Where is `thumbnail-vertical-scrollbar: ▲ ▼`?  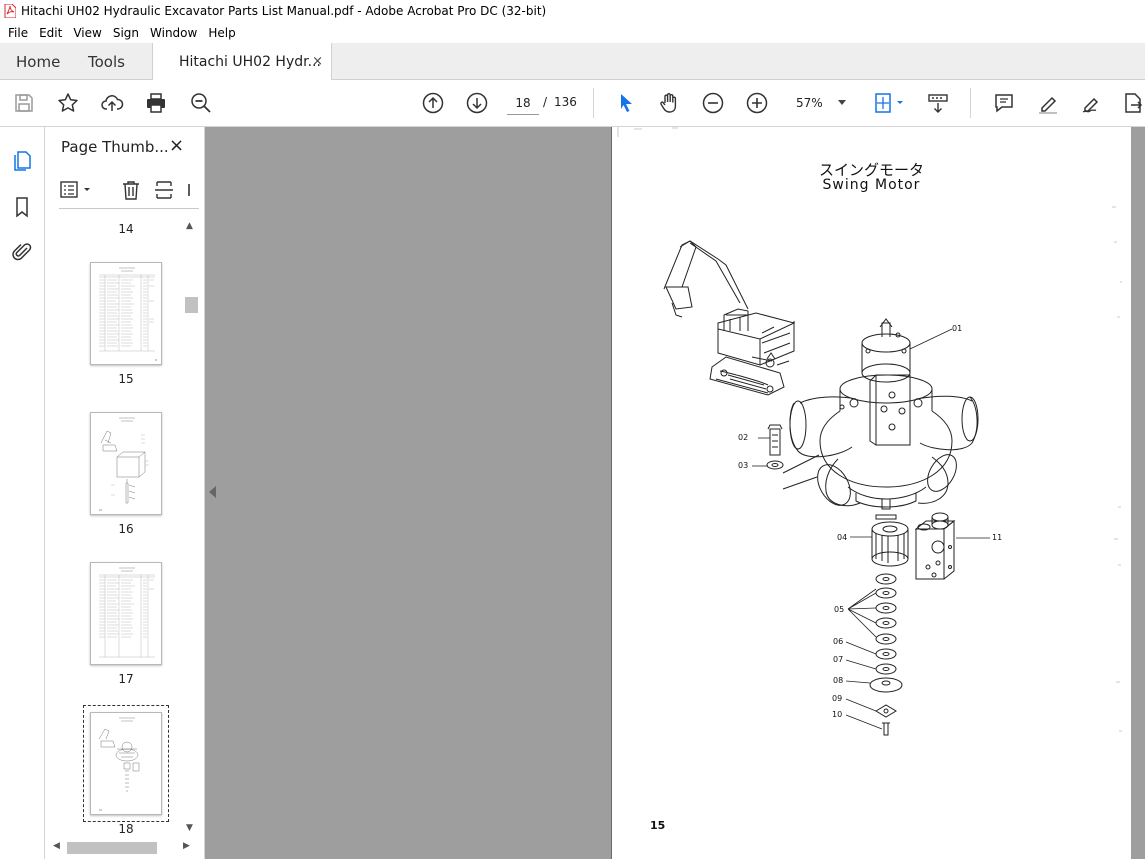 thumbnail-vertical-scrollbar: ▲ ▼ is located at coordinates (191, 529).